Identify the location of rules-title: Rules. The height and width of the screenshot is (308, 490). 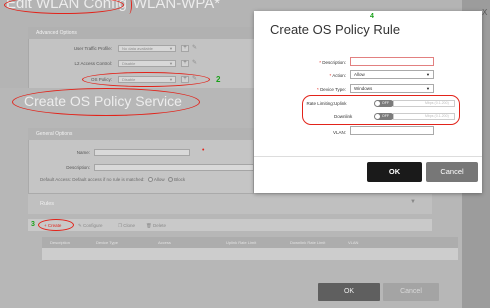
(47, 204).